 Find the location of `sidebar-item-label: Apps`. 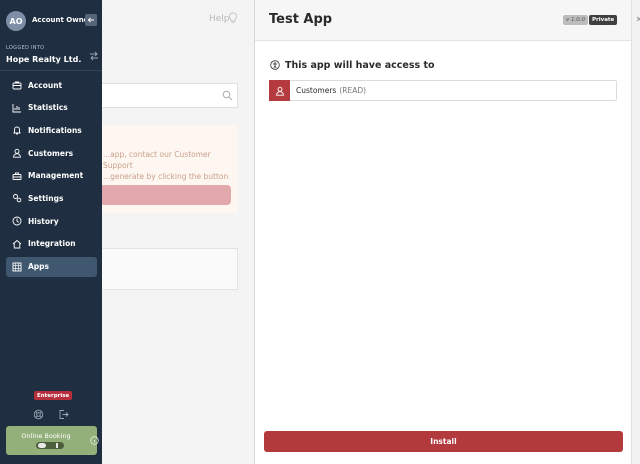

sidebar-item-label: Apps is located at coordinates (39, 266).